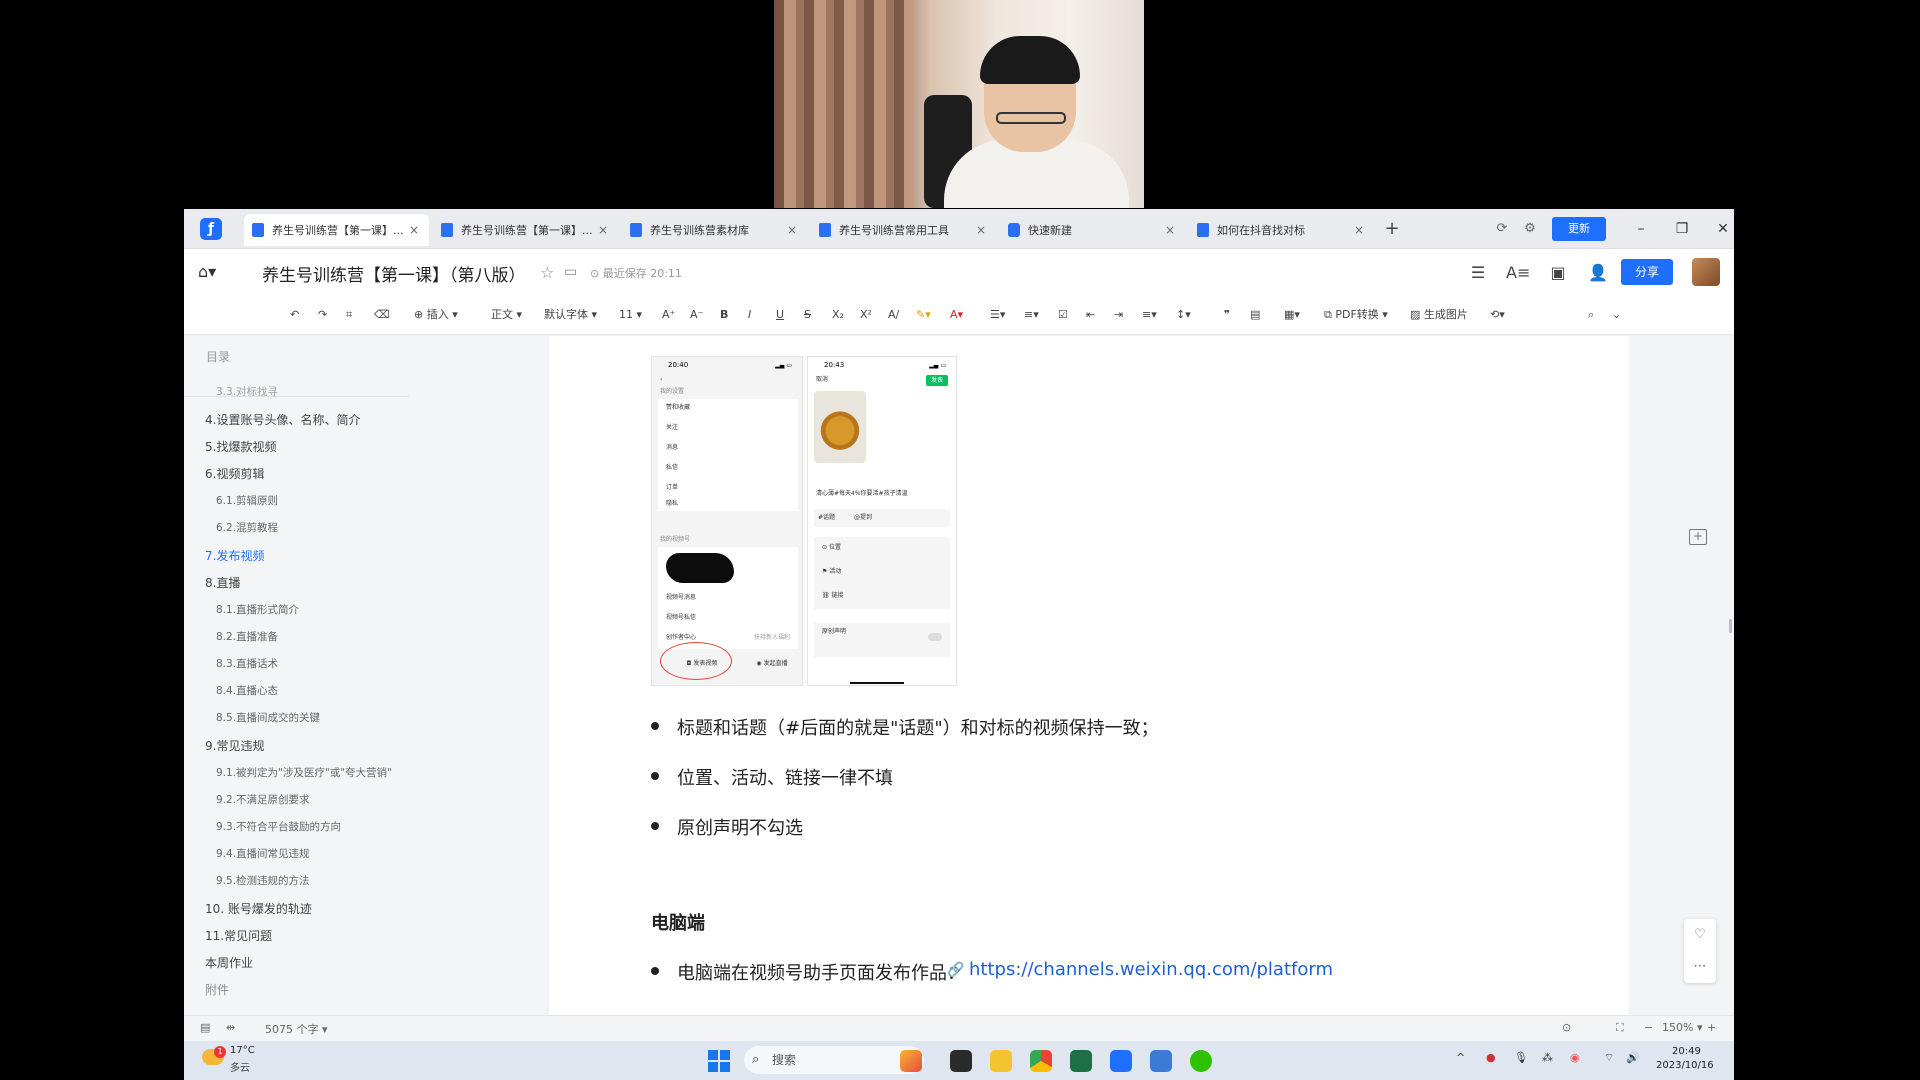 This screenshot has height=1080, width=1920. I want to click on toc-item: 4.设置账号头像、名称、简介, so click(282, 419).